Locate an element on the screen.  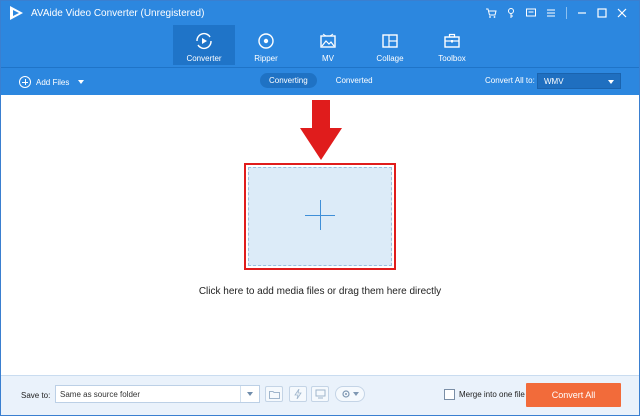
red-arrow-down-icon is located at coordinates (321, 130).